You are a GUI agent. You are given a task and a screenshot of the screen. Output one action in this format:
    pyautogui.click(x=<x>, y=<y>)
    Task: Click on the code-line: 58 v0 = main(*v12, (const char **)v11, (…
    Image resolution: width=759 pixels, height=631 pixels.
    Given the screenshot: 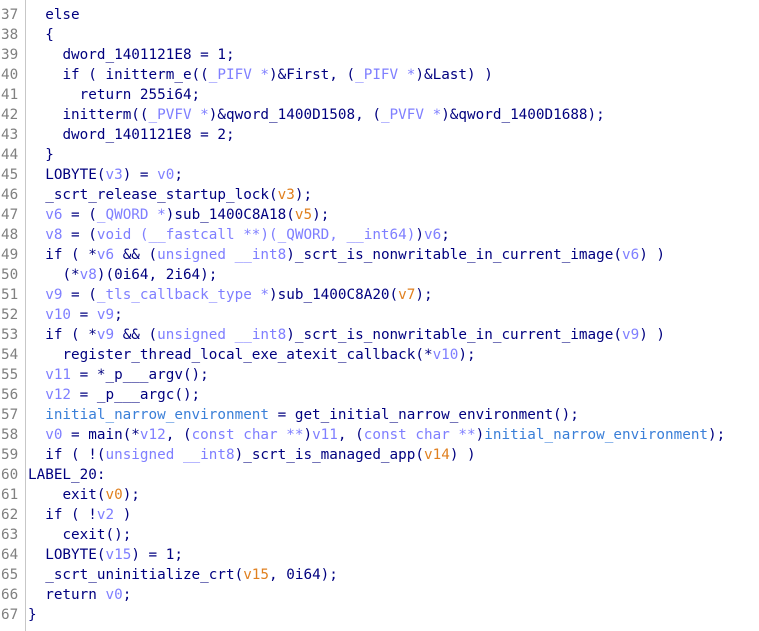 What is the action you would take?
    pyautogui.click(x=379, y=435)
    